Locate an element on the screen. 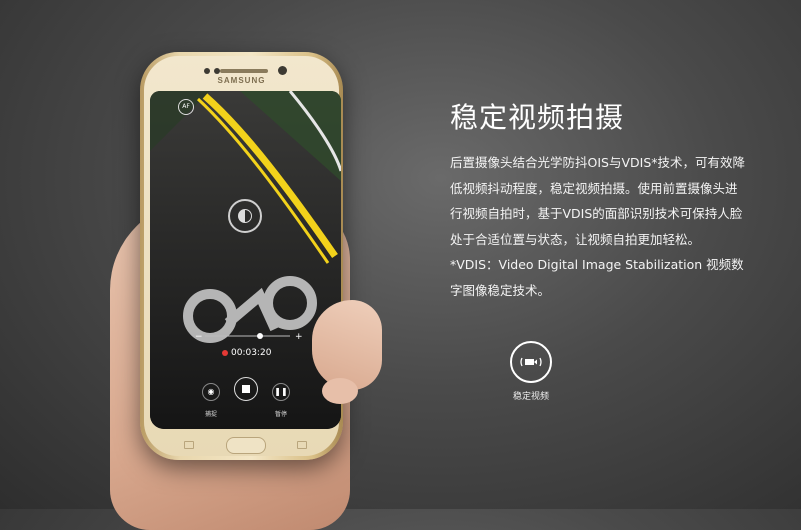 The image size is (801, 530). recording-timer: 00:03:20 is located at coordinates (246, 353).